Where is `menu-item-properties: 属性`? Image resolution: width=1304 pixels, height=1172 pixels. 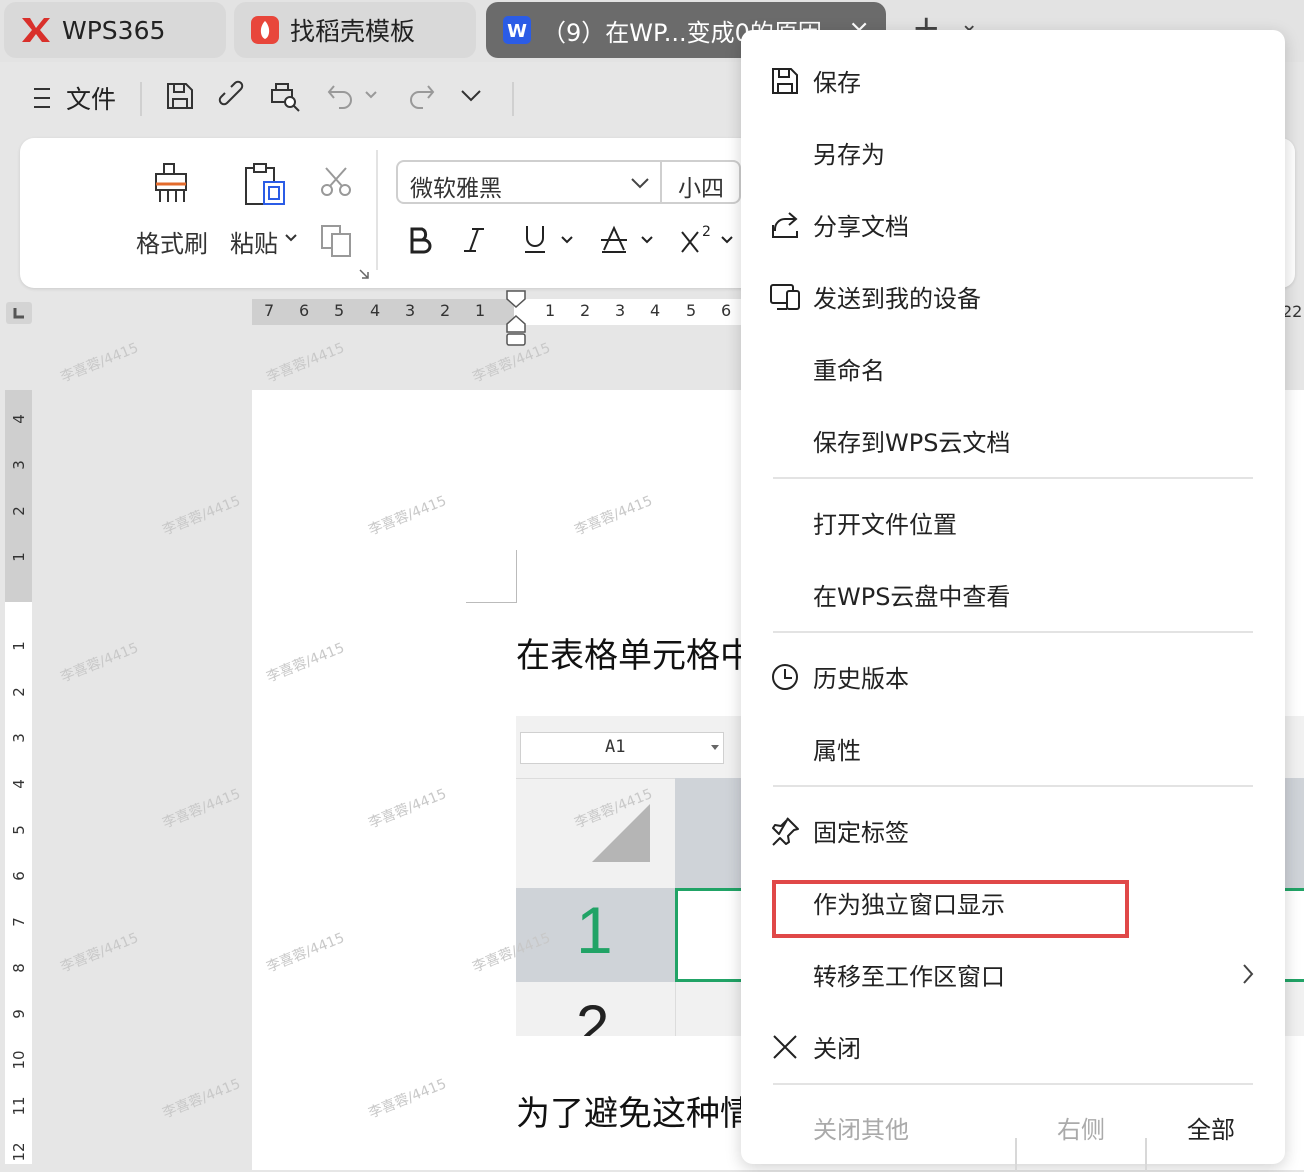 menu-item-properties: 属性 is located at coordinates (1013, 748).